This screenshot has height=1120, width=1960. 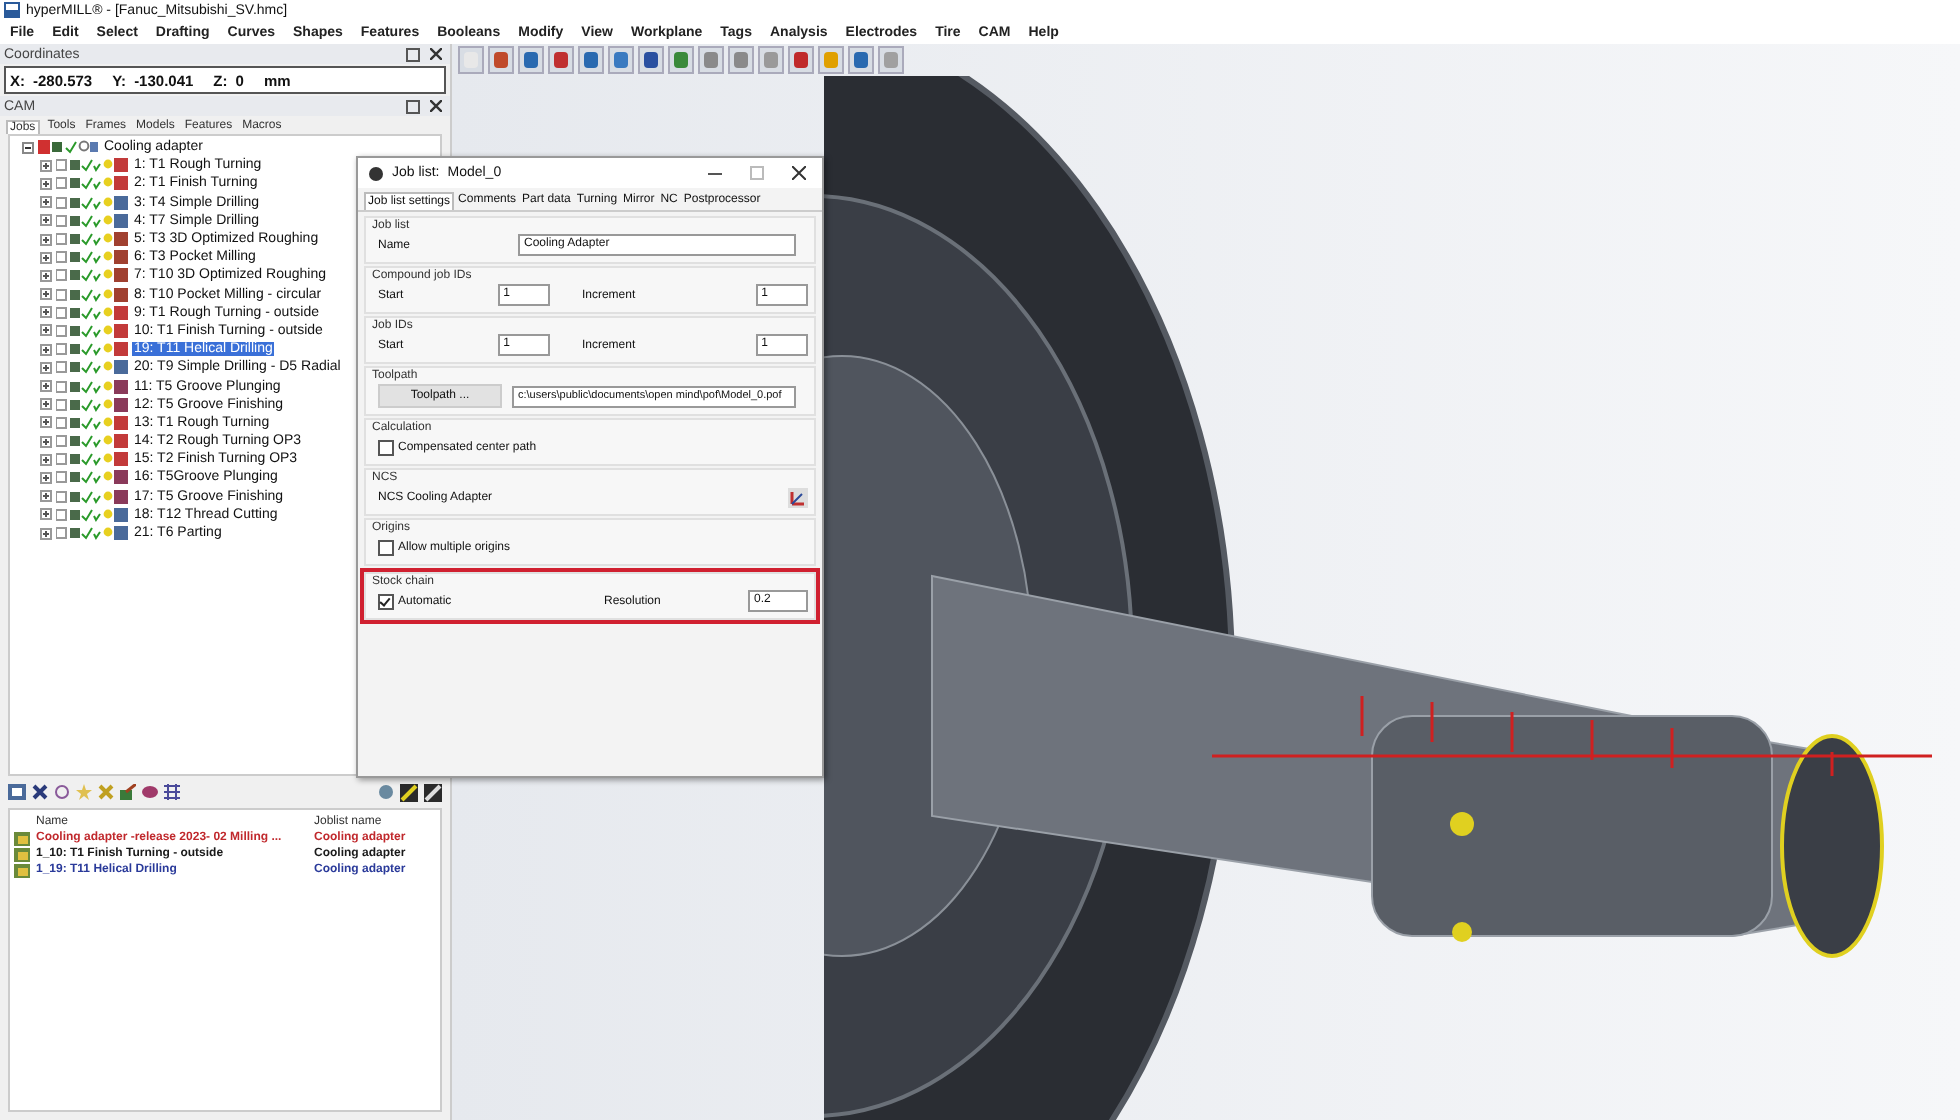 What do you see at coordinates (172, 792) in the screenshot?
I see `grid-icon` at bounding box center [172, 792].